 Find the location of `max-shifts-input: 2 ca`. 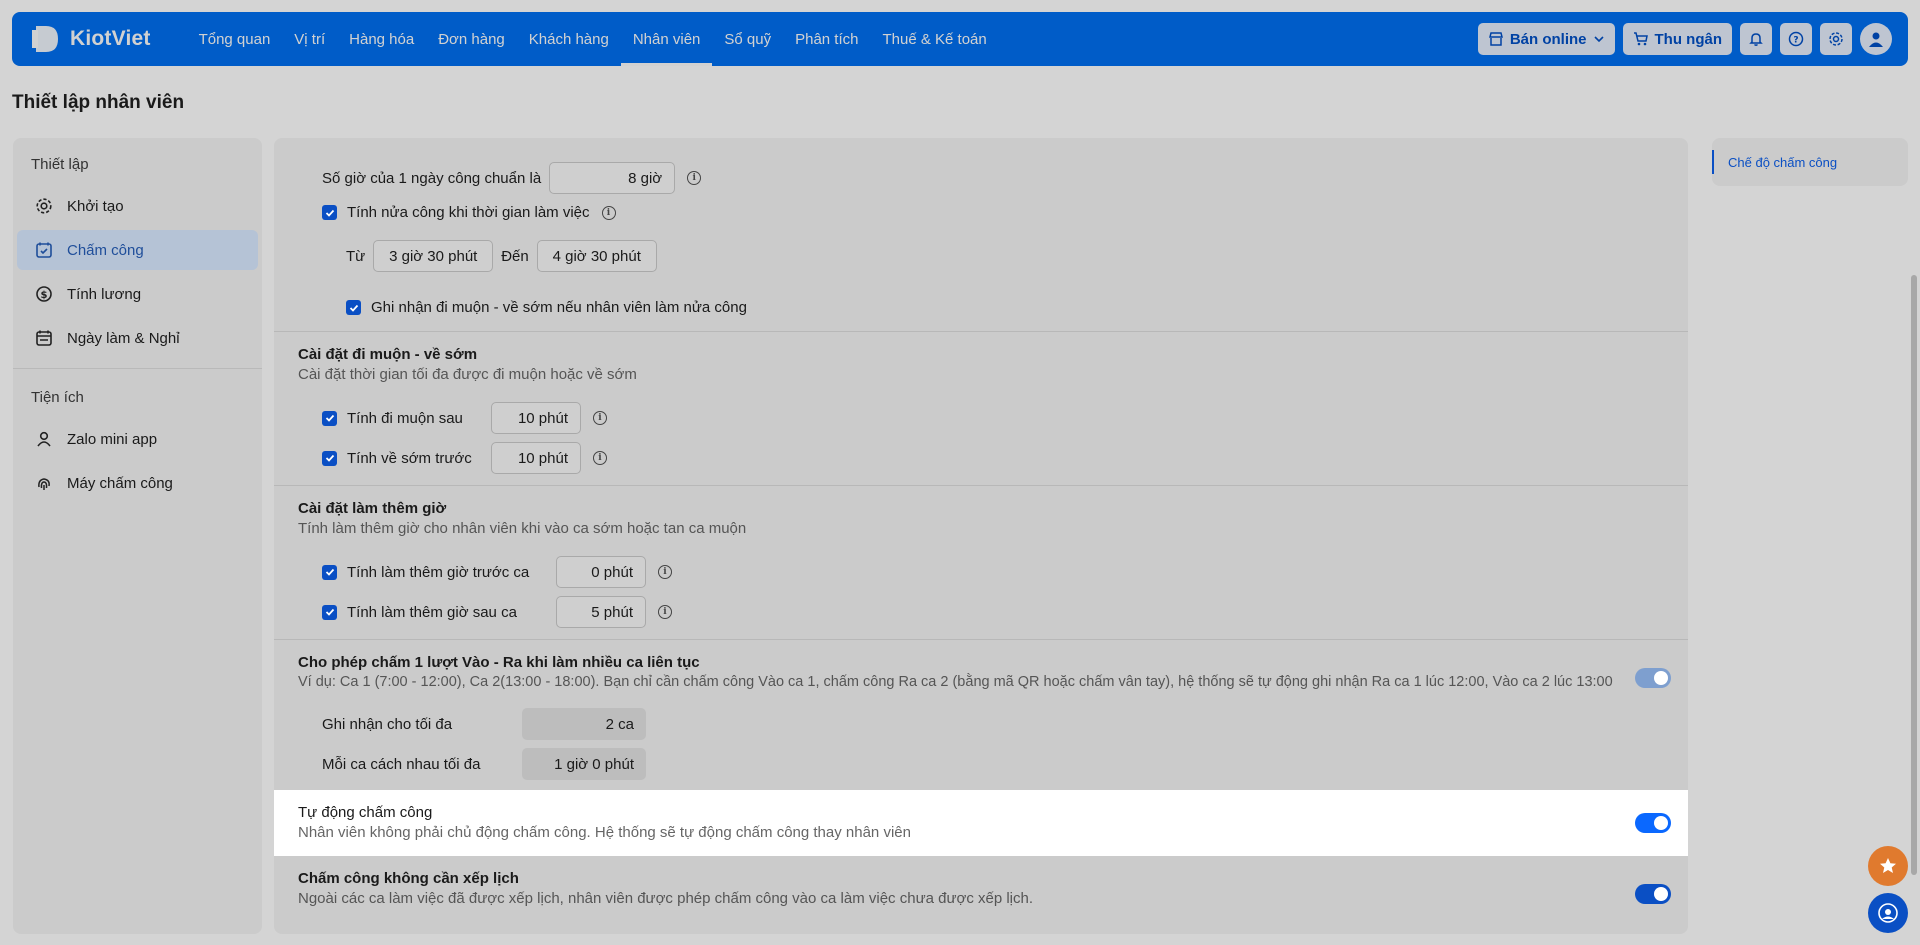

max-shifts-input: 2 ca is located at coordinates (584, 724).